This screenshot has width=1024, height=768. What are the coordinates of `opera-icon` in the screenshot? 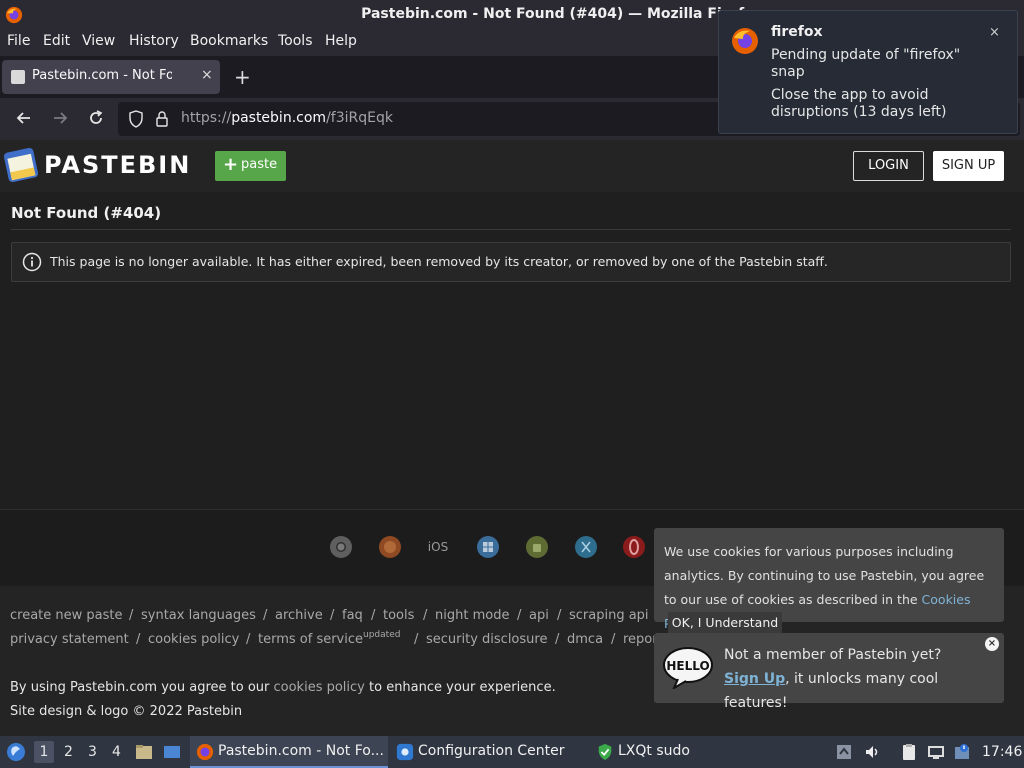 It's located at (634, 547).